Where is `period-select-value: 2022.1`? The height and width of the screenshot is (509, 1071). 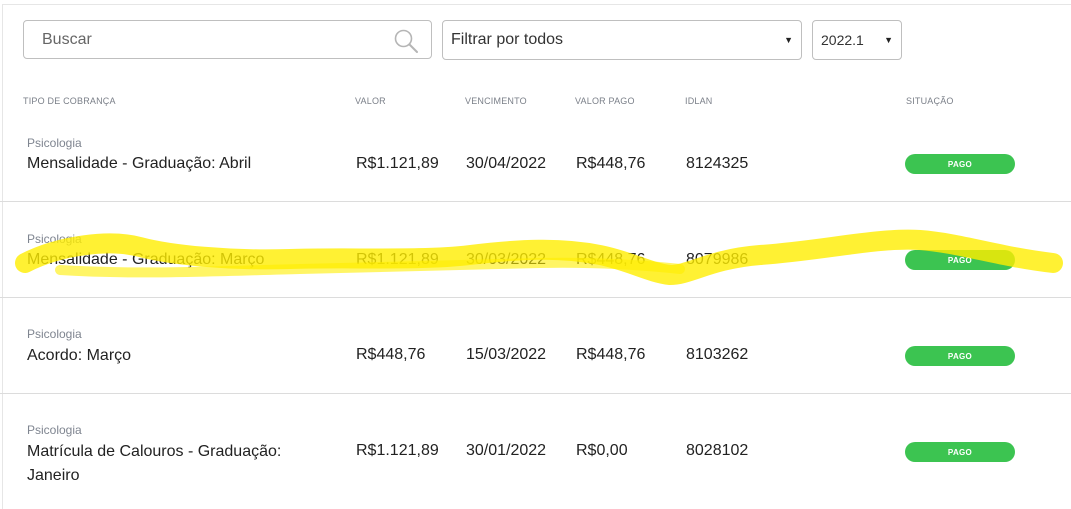 period-select-value: 2022.1 is located at coordinates (842, 40).